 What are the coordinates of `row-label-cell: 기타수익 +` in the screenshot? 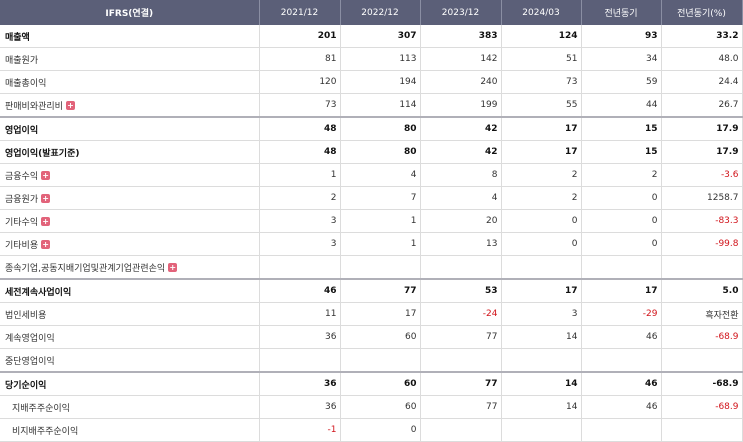 It's located at (130, 221).